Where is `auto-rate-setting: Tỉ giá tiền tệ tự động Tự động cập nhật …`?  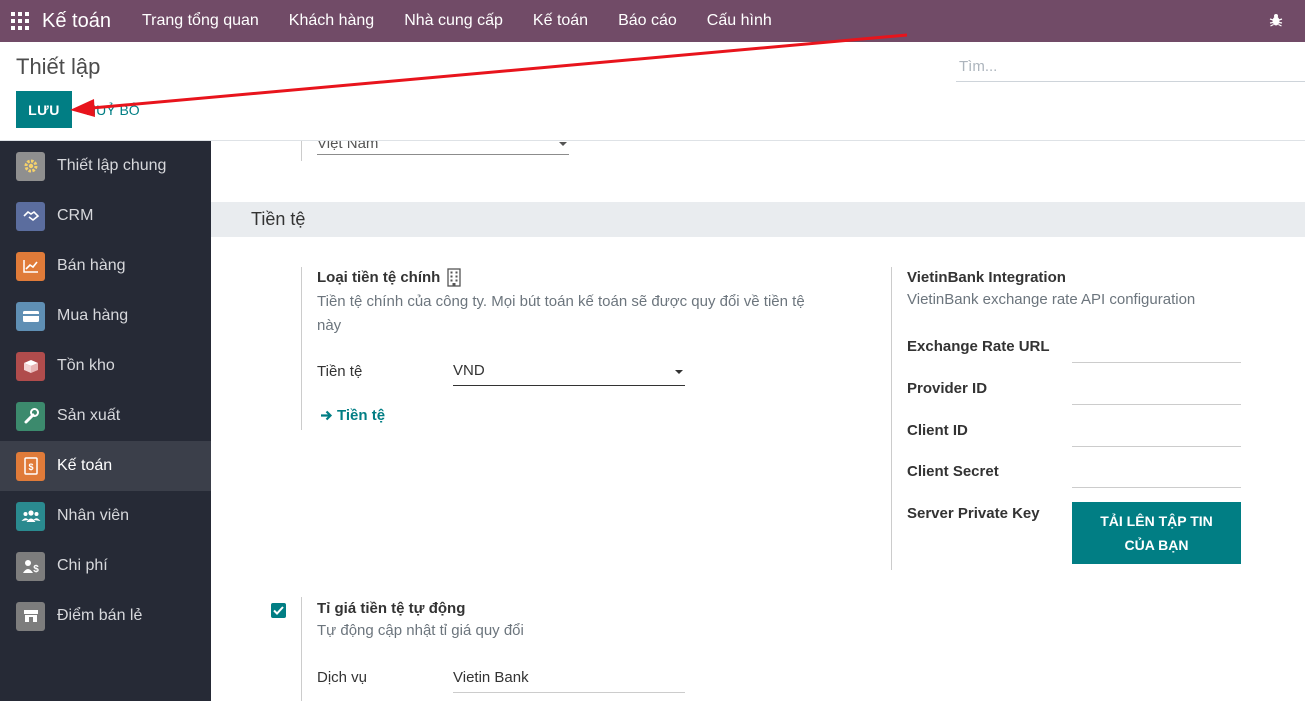 auto-rate-setting: Tỉ giá tiền tệ tự động Tự động cập nhật … is located at coordinates (567, 621).